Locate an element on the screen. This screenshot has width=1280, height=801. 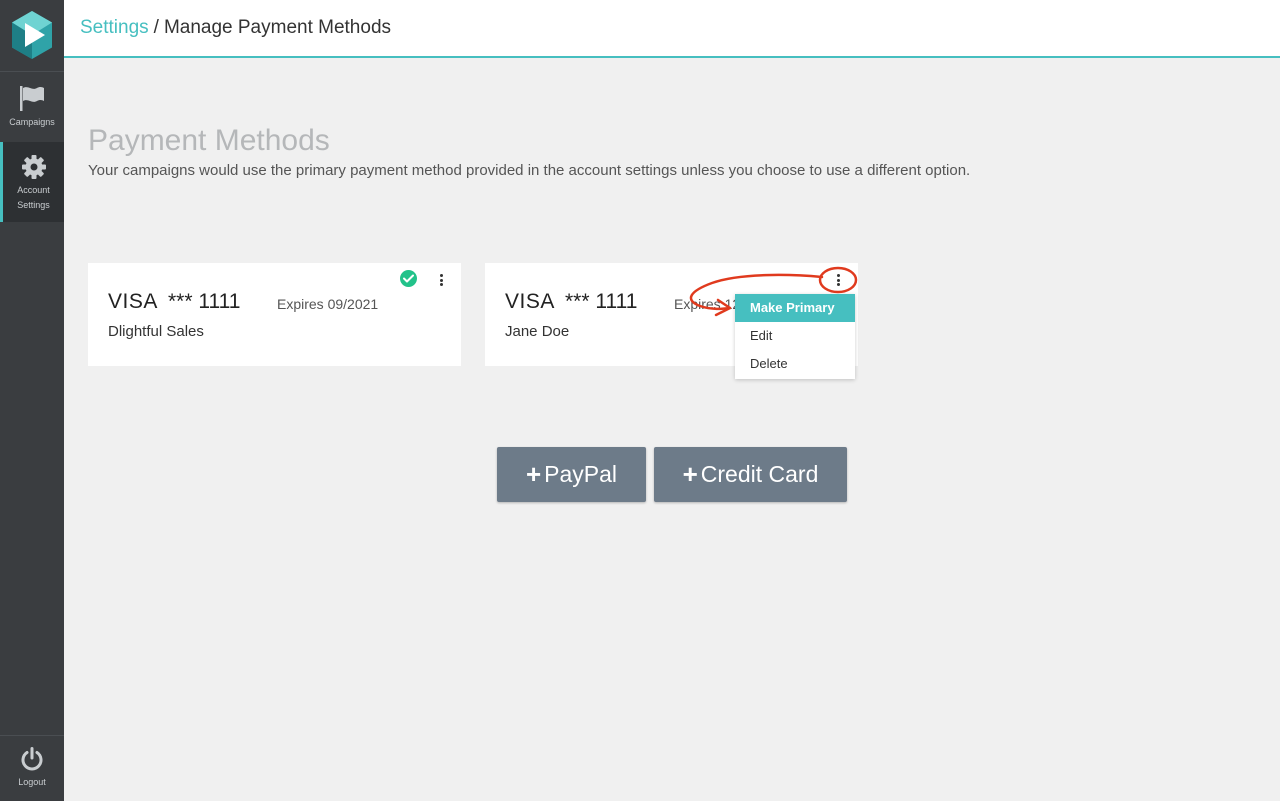
card-expiry: Expires 09/2021 is located at coordinates (328, 304).